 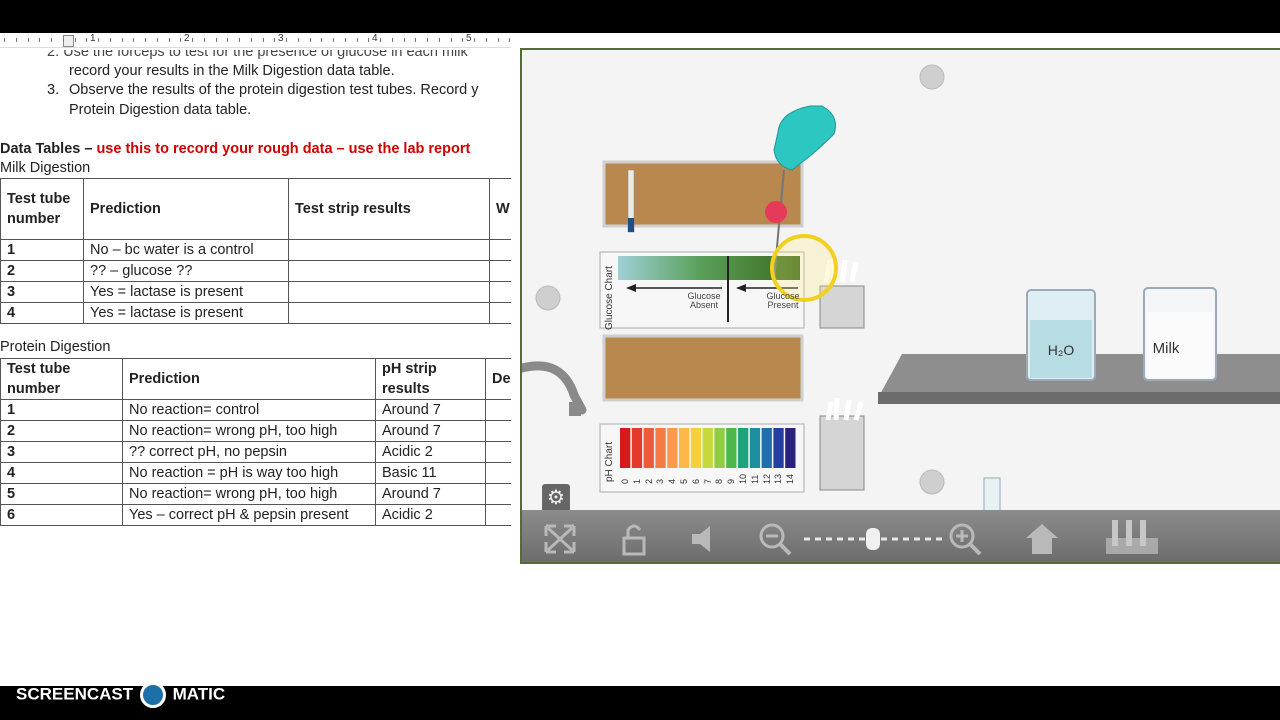 I want to click on ph-strip-holder, so click(x=842, y=453).